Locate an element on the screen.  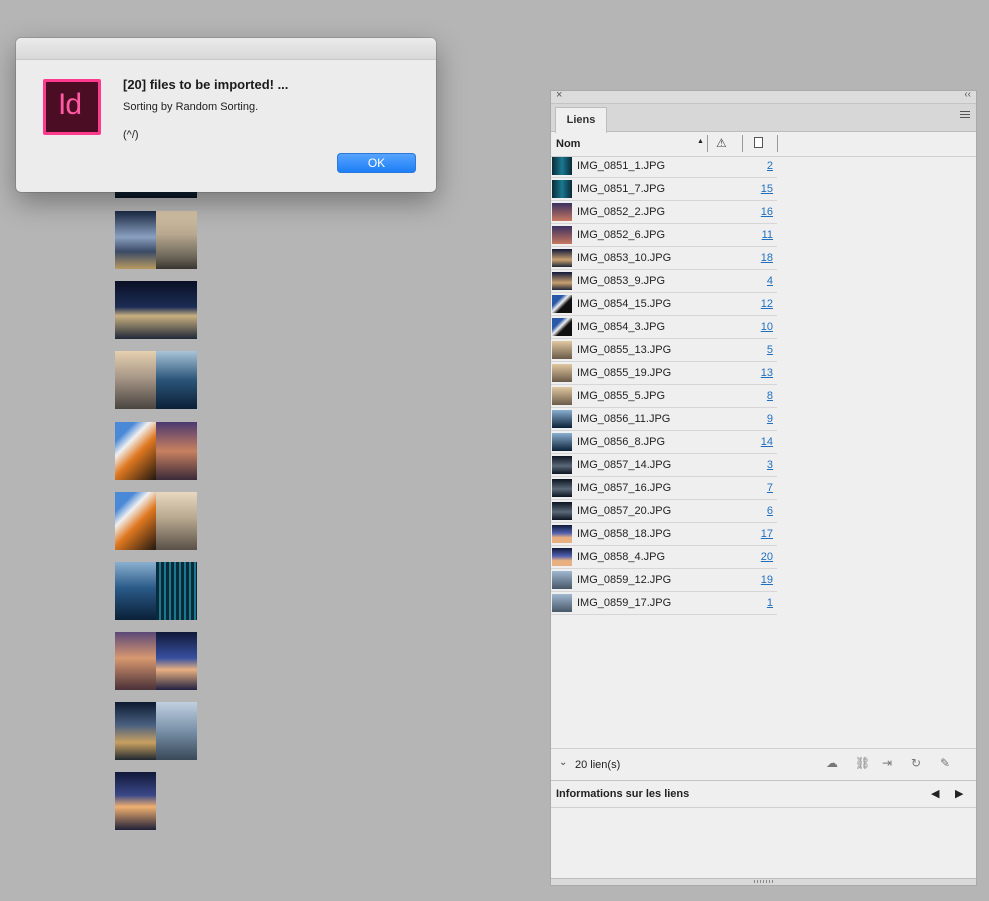
link-row: IMG_0852_6.JPG 11 is located at coordinates (664, 235).